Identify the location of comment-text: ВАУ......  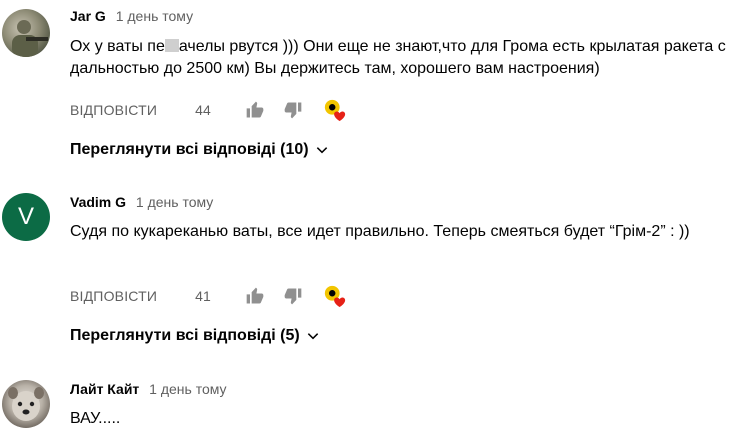
(95, 418).